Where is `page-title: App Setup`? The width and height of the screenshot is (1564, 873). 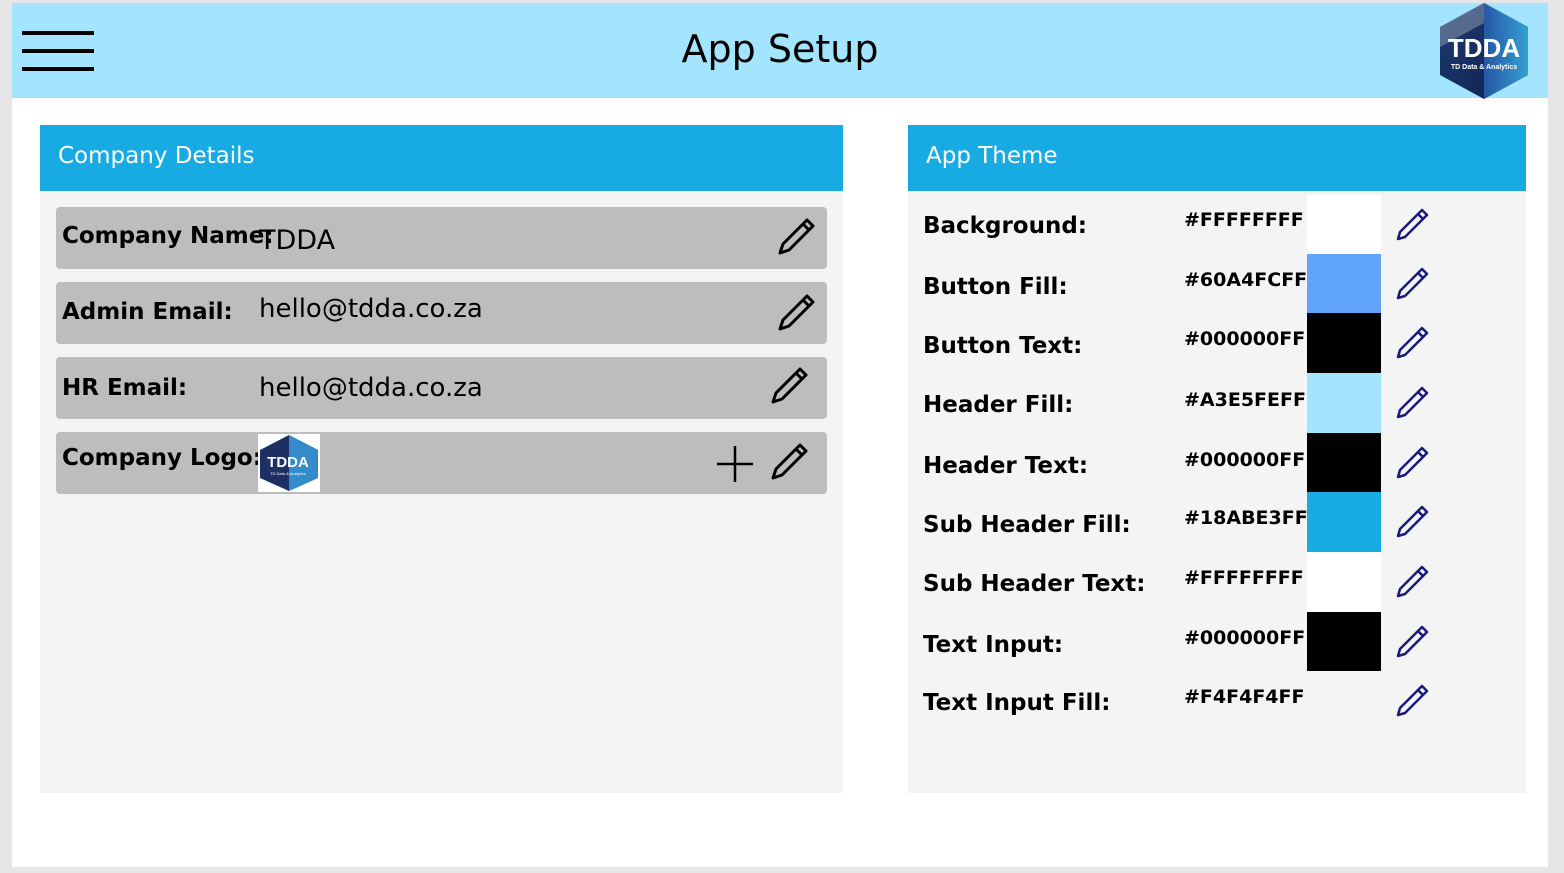 page-title: App Setup is located at coordinates (780, 49).